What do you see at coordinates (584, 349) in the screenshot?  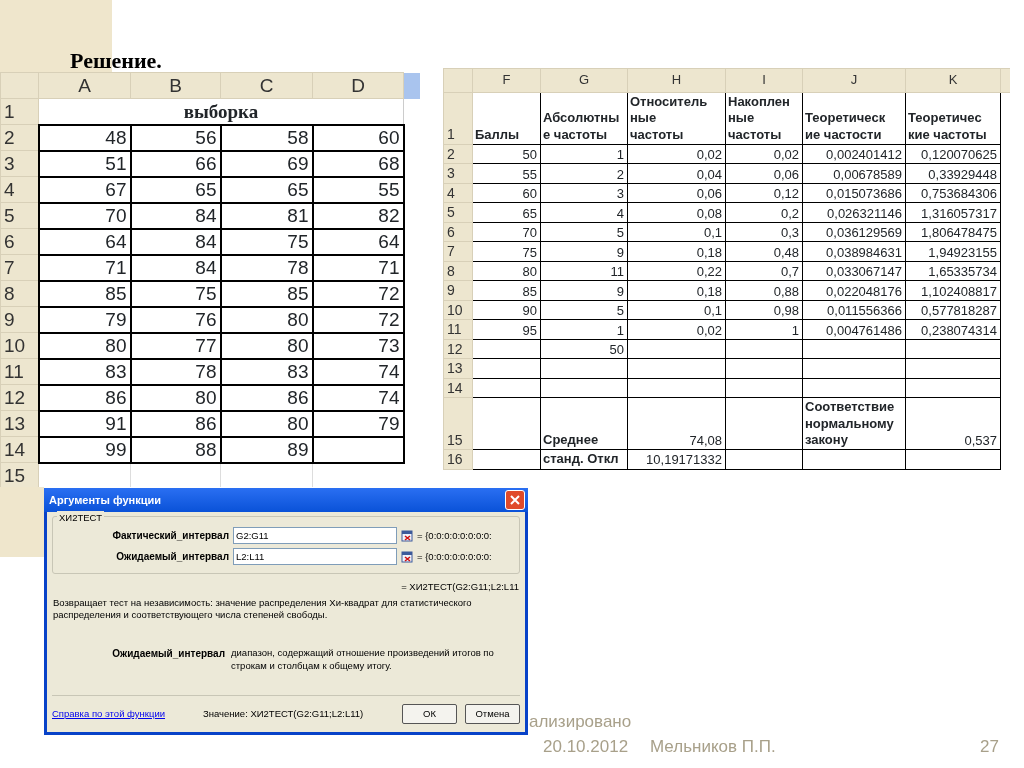 I see `table-cell: 50` at bounding box center [584, 349].